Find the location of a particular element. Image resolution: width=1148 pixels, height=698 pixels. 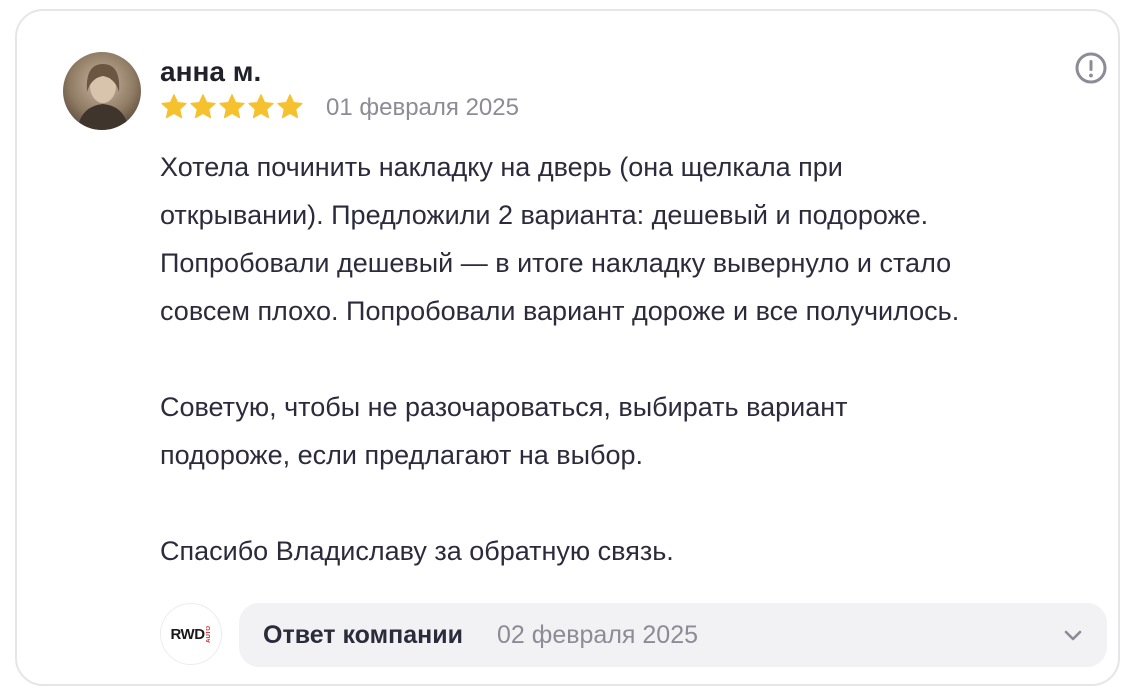

company-reply-toggle: Ответ компании 02 февраля 2025 is located at coordinates (673, 635).